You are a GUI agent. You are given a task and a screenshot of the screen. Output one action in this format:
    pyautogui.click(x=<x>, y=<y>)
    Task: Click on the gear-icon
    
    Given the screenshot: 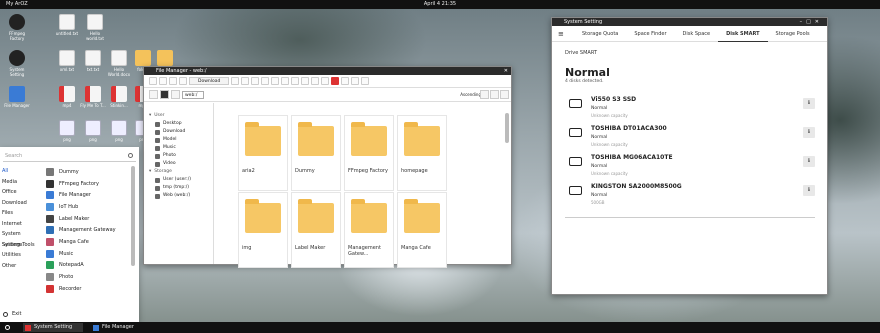 What is the action you would take?
    pyautogui.click(x=28, y=327)
    